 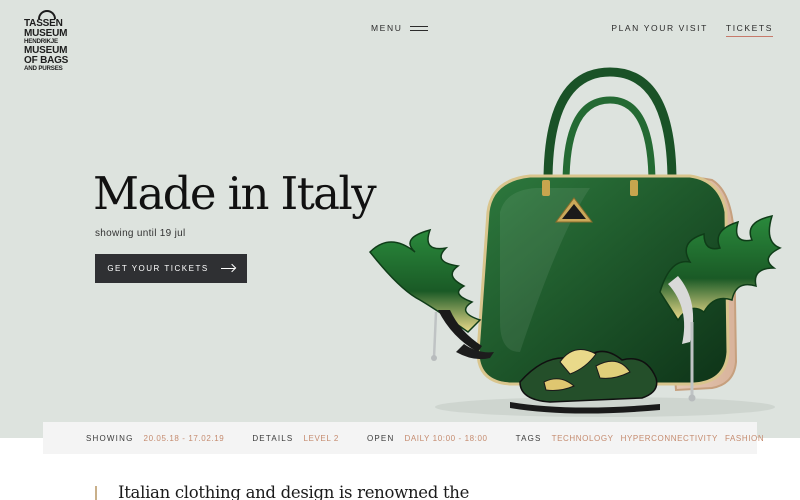 I want to click on tag-list: TECHNOLOGY HYPERCONNECTIVITY FASHION, so click(x=658, y=438).